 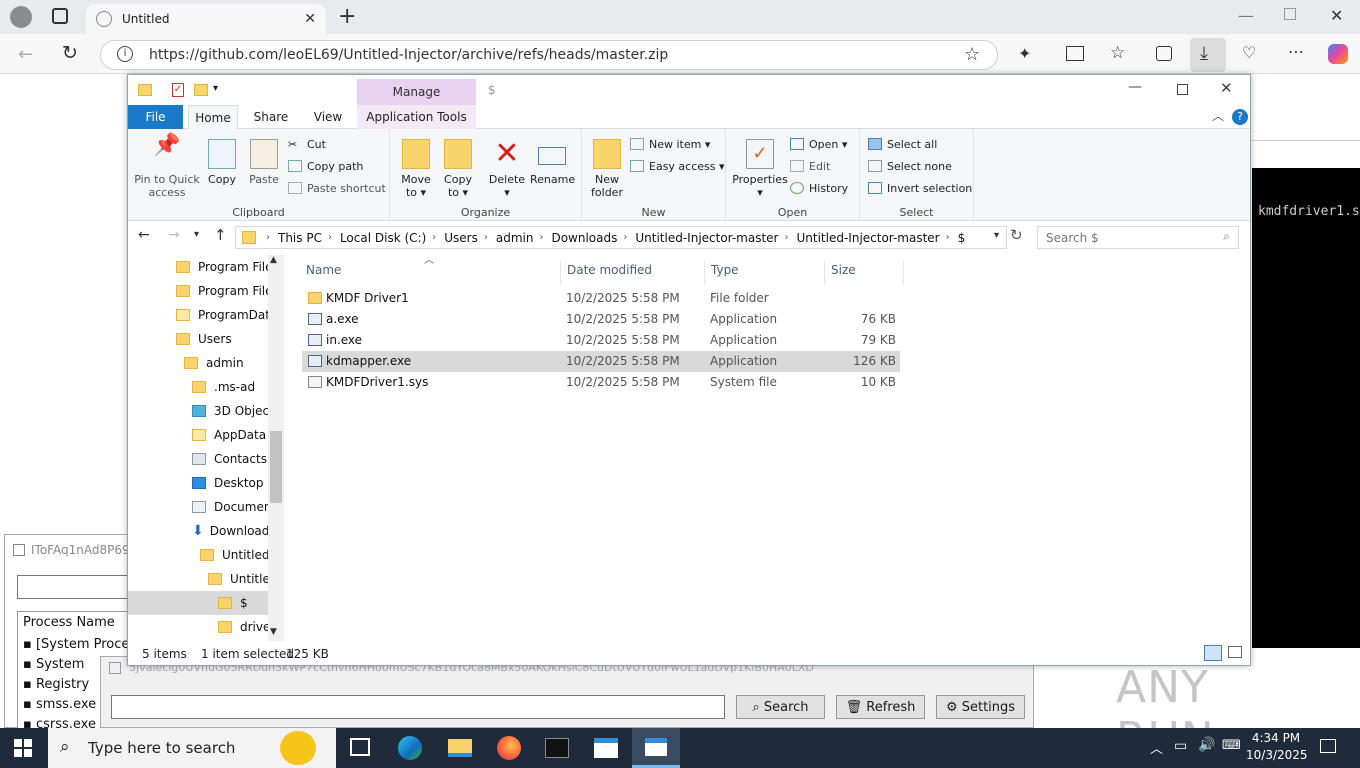 I want to click on large-icons-view-icon, so click(x=1235, y=652).